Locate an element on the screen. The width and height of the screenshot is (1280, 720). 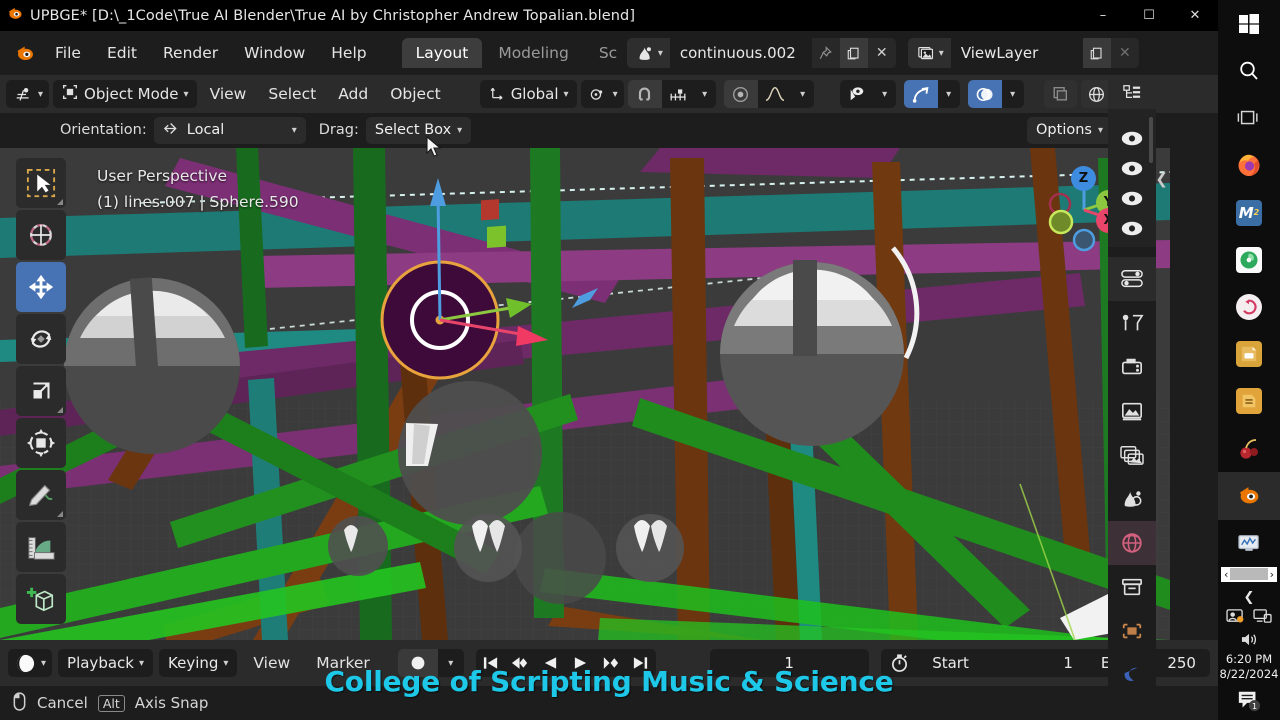
firefox-icon is located at coordinates (1249, 165).